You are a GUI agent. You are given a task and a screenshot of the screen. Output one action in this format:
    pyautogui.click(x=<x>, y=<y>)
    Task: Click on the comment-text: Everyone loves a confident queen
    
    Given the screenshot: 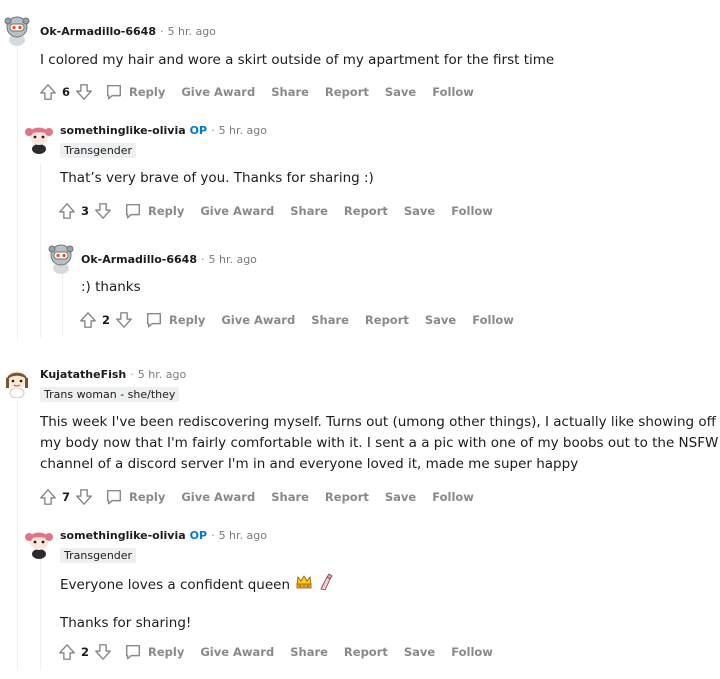 What is the action you would take?
    pyautogui.click(x=197, y=585)
    